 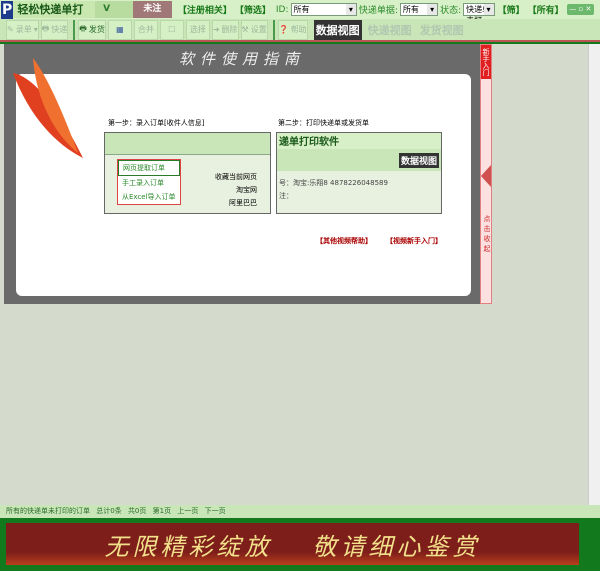 What do you see at coordinates (48, 511) in the screenshot?
I see `status-text: 所有的快递单未打印的订单` at bounding box center [48, 511].